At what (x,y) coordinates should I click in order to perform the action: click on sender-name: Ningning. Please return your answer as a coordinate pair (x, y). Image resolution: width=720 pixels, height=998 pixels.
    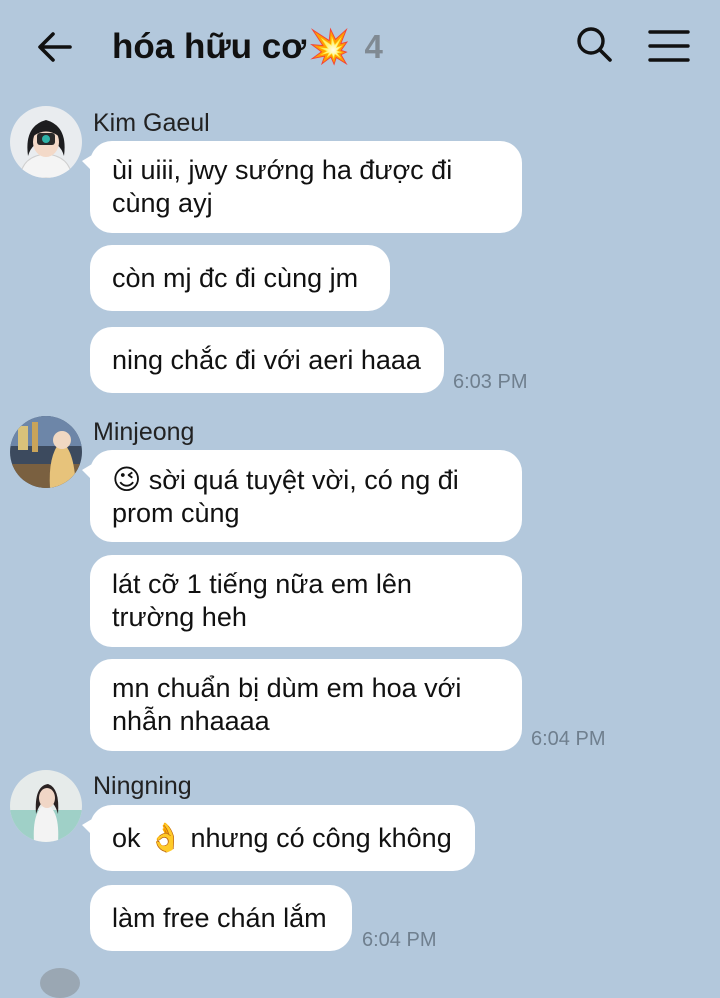
    Looking at the image, I should click on (142, 786).